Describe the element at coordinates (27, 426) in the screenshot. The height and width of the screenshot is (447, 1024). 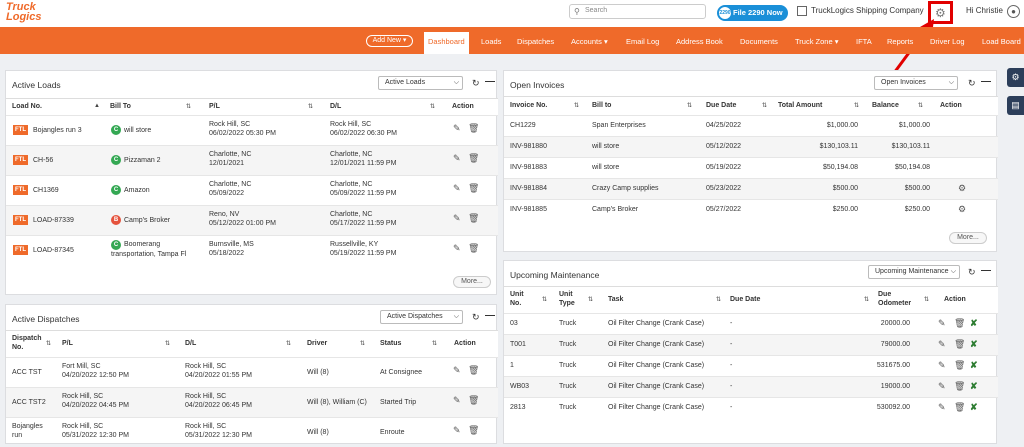
I see `dispatch-no: Bojangles` at that location.